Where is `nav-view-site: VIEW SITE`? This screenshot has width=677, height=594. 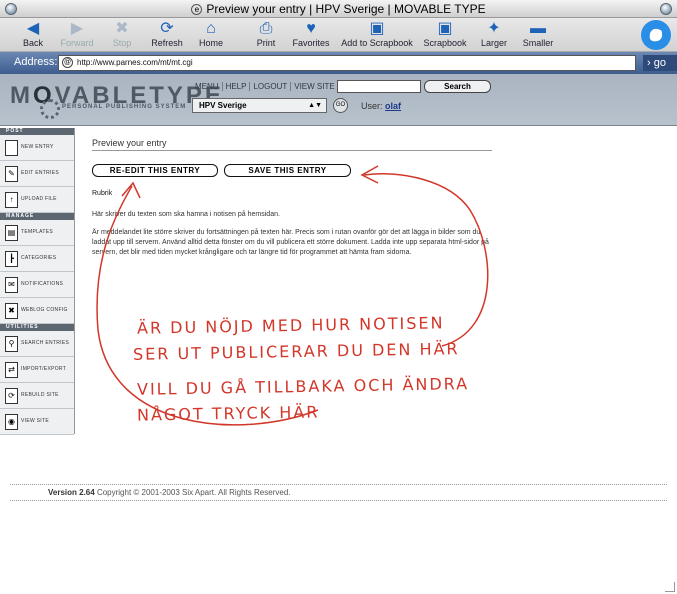 nav-view-site: VIEW SITE is located at coordinates (314, 86).